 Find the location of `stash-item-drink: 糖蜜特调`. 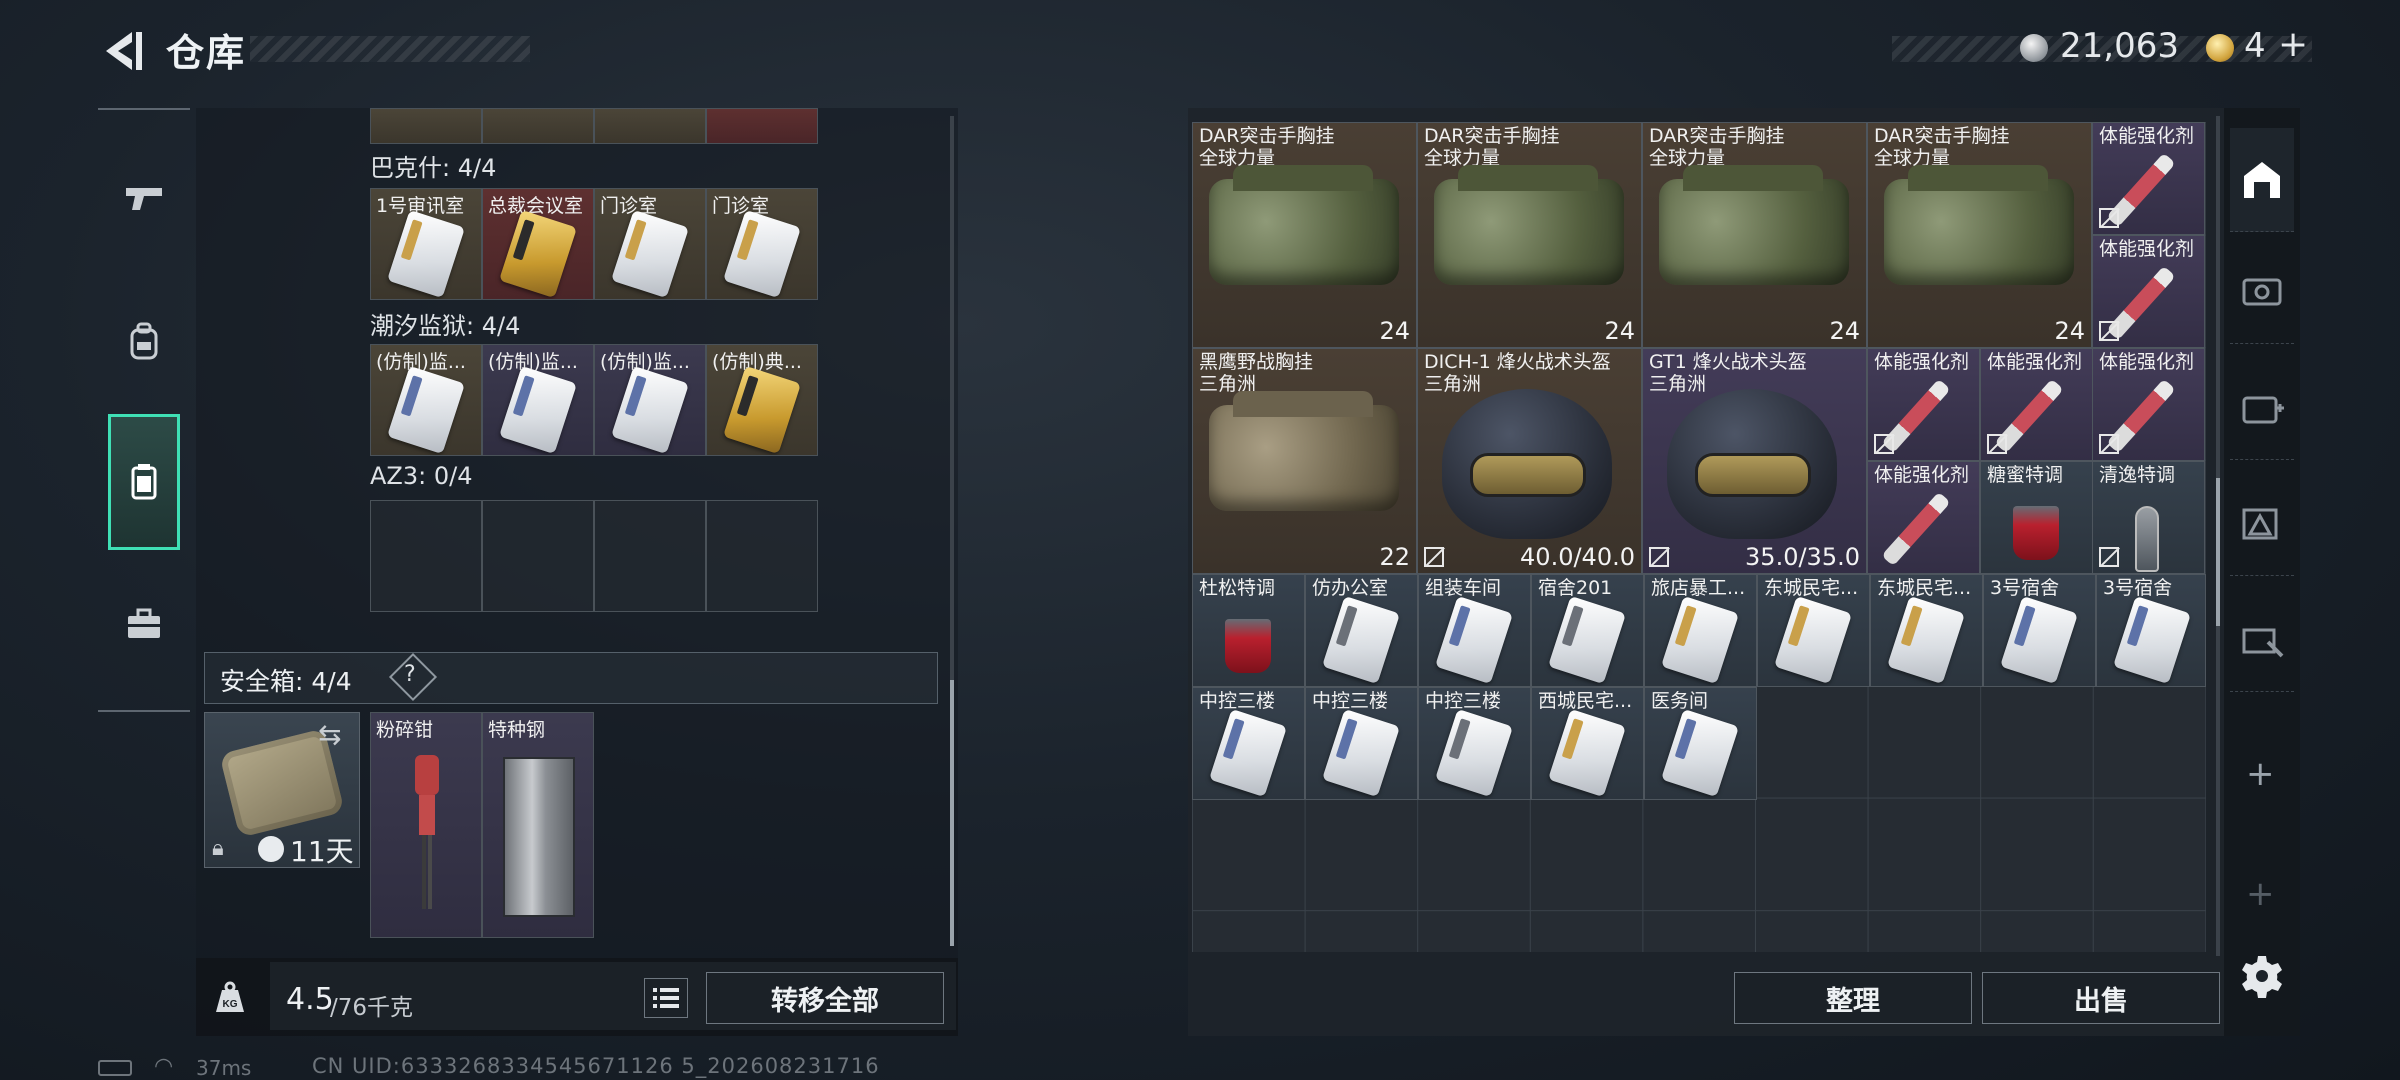

stash-item-drink: 糖蜜特调 is located at coordinates (2036, 517).